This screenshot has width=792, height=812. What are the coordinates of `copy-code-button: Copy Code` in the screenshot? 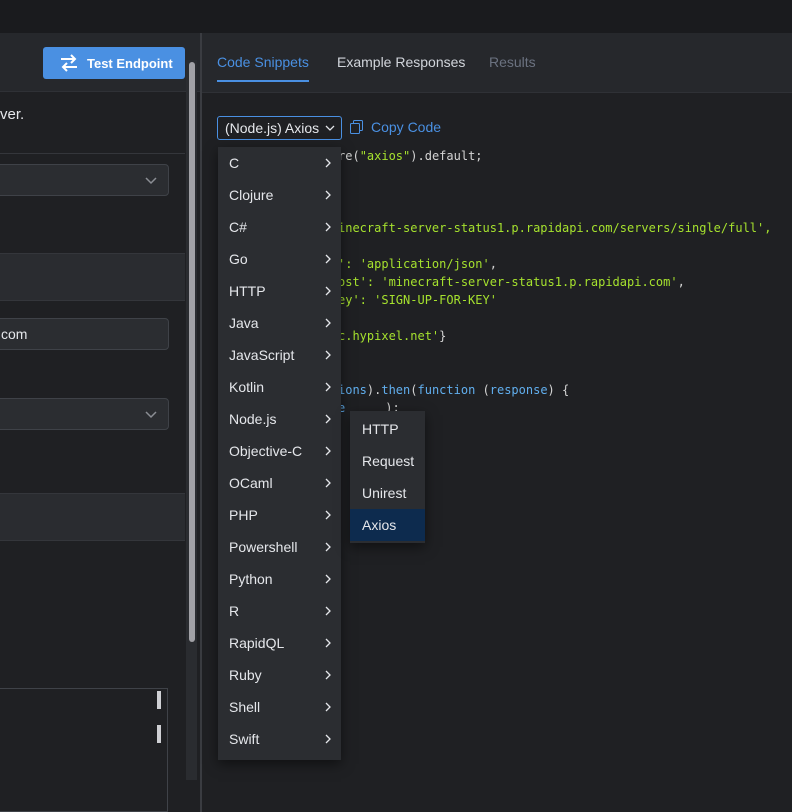 It's located at (395, 127).